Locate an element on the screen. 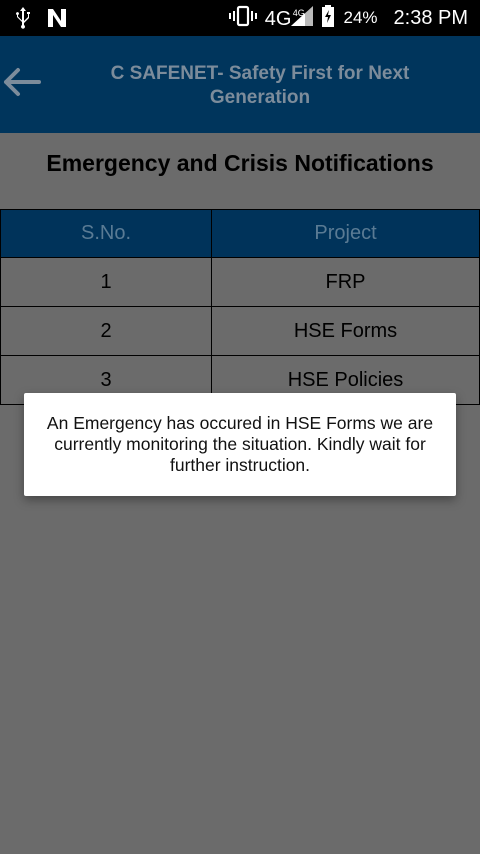  battery-percent: 24% is located at coordinates (360, 17).